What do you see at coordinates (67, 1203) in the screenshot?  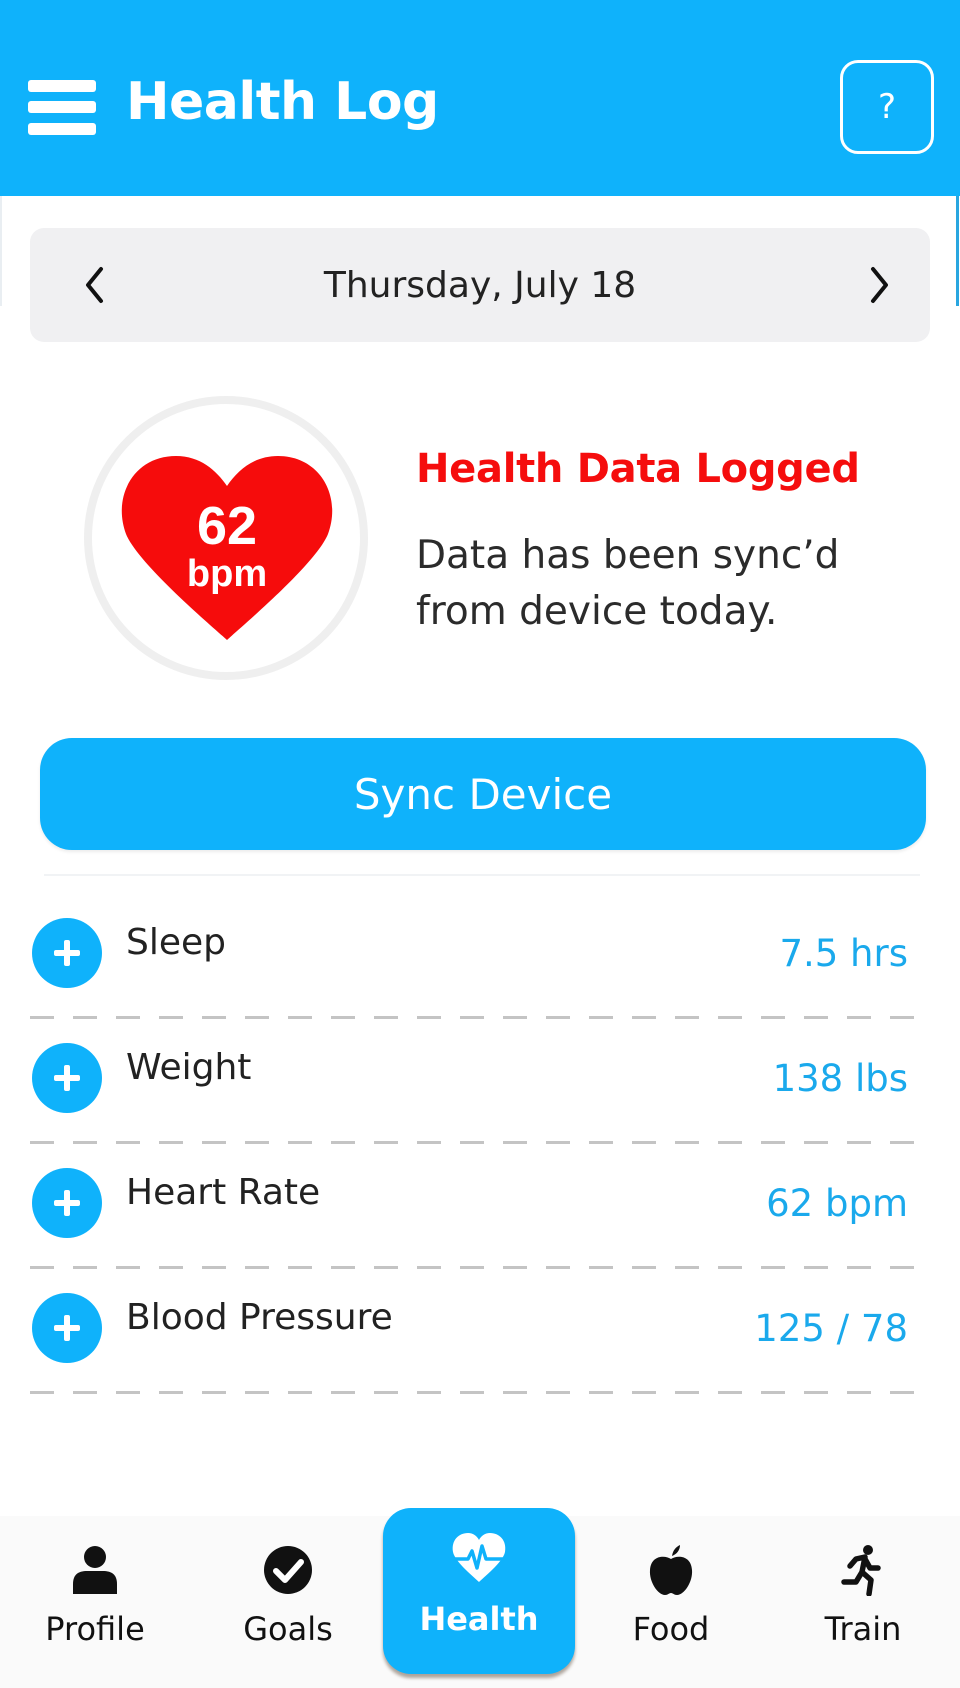 I see `add-heart-rate-button` at bounding box center [67, 1203].